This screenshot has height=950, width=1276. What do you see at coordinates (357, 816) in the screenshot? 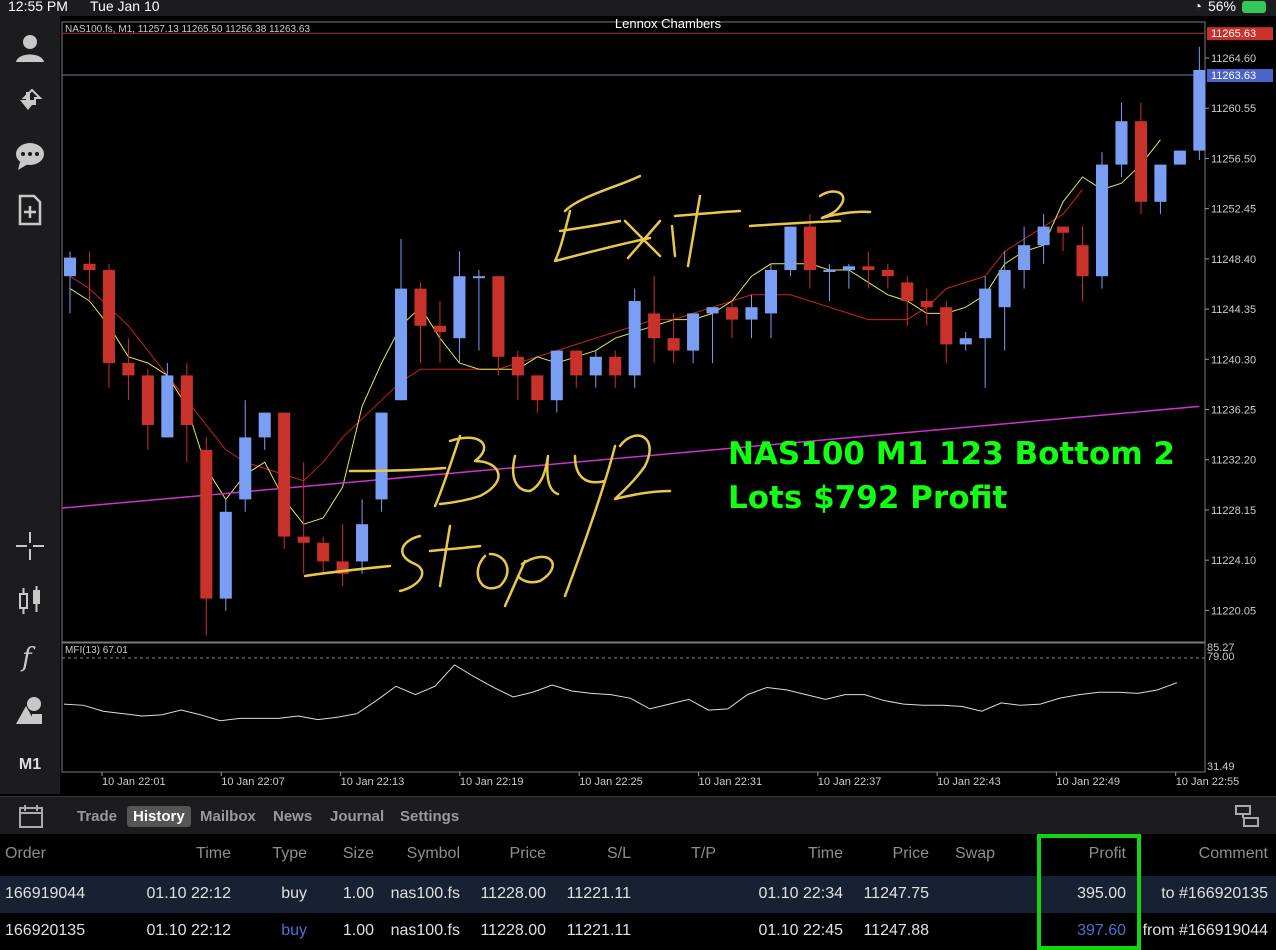
I see `tab-journal: Journal` at bounding box center [357, 816].